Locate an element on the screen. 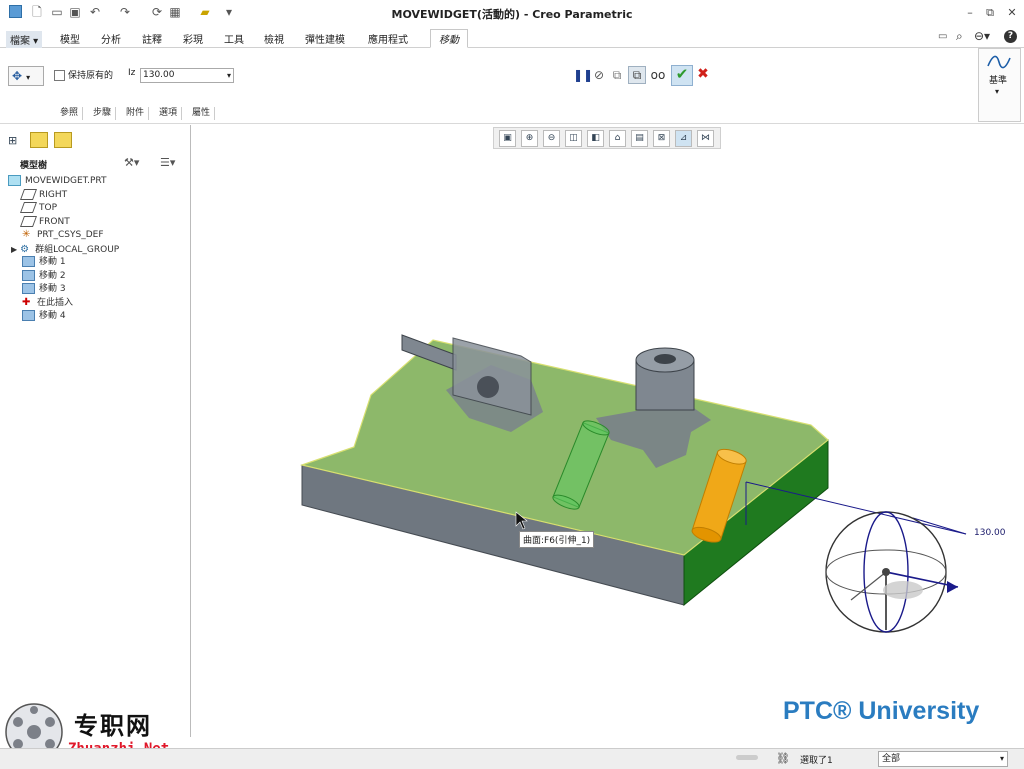 The image size is (1024, 769). menu-tools: 工具 is located at coordinates (234, 38).